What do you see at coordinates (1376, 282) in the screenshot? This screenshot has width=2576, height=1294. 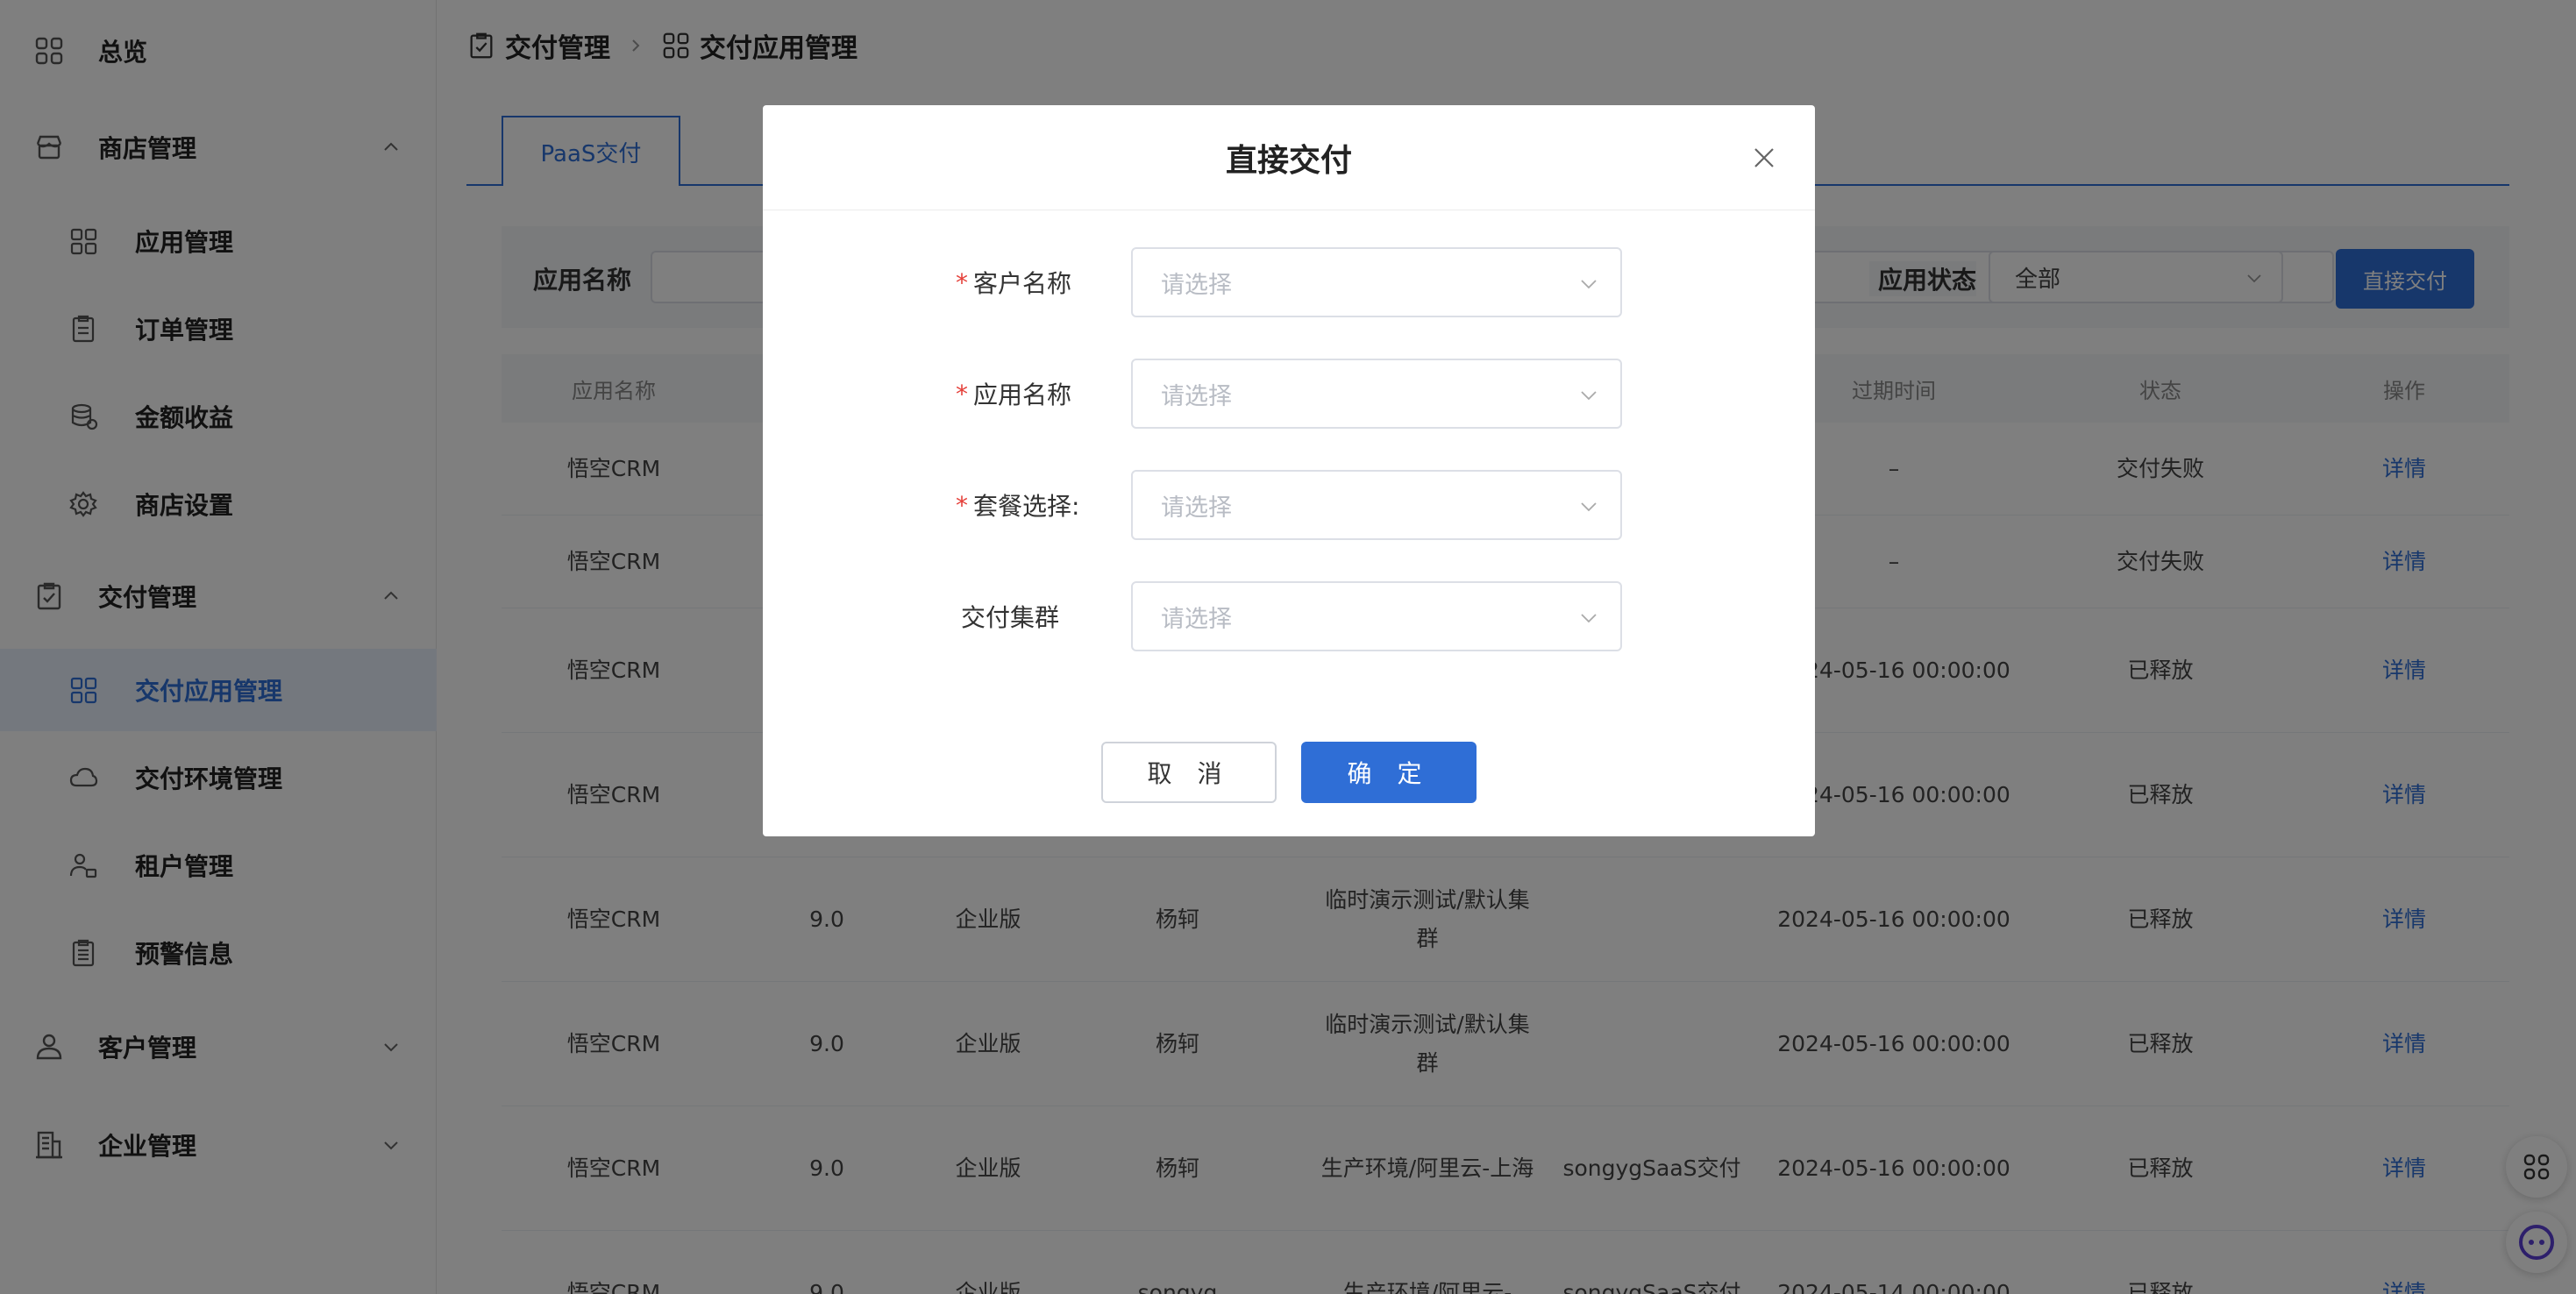 I see `customer-name-select: 请选择` at bounding box center [1376, 282].